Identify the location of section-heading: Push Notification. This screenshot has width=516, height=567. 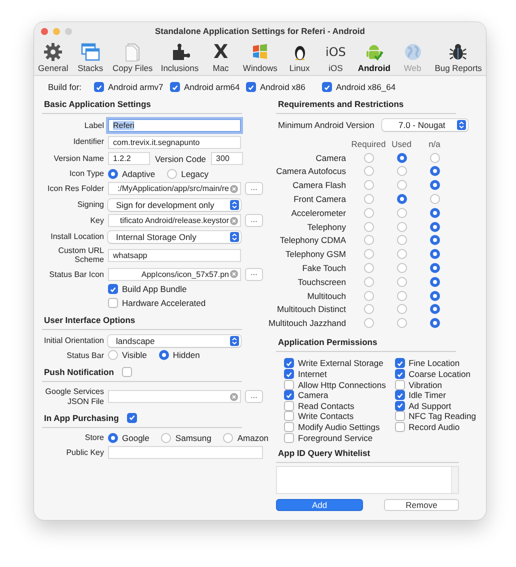
(79, 372).